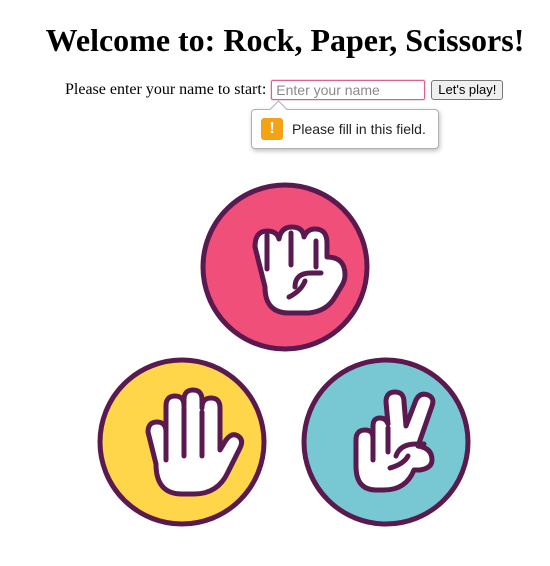 The width and height of the screenshot is (550, 566). I want to click on open-hand-icon, so click(182, 442).